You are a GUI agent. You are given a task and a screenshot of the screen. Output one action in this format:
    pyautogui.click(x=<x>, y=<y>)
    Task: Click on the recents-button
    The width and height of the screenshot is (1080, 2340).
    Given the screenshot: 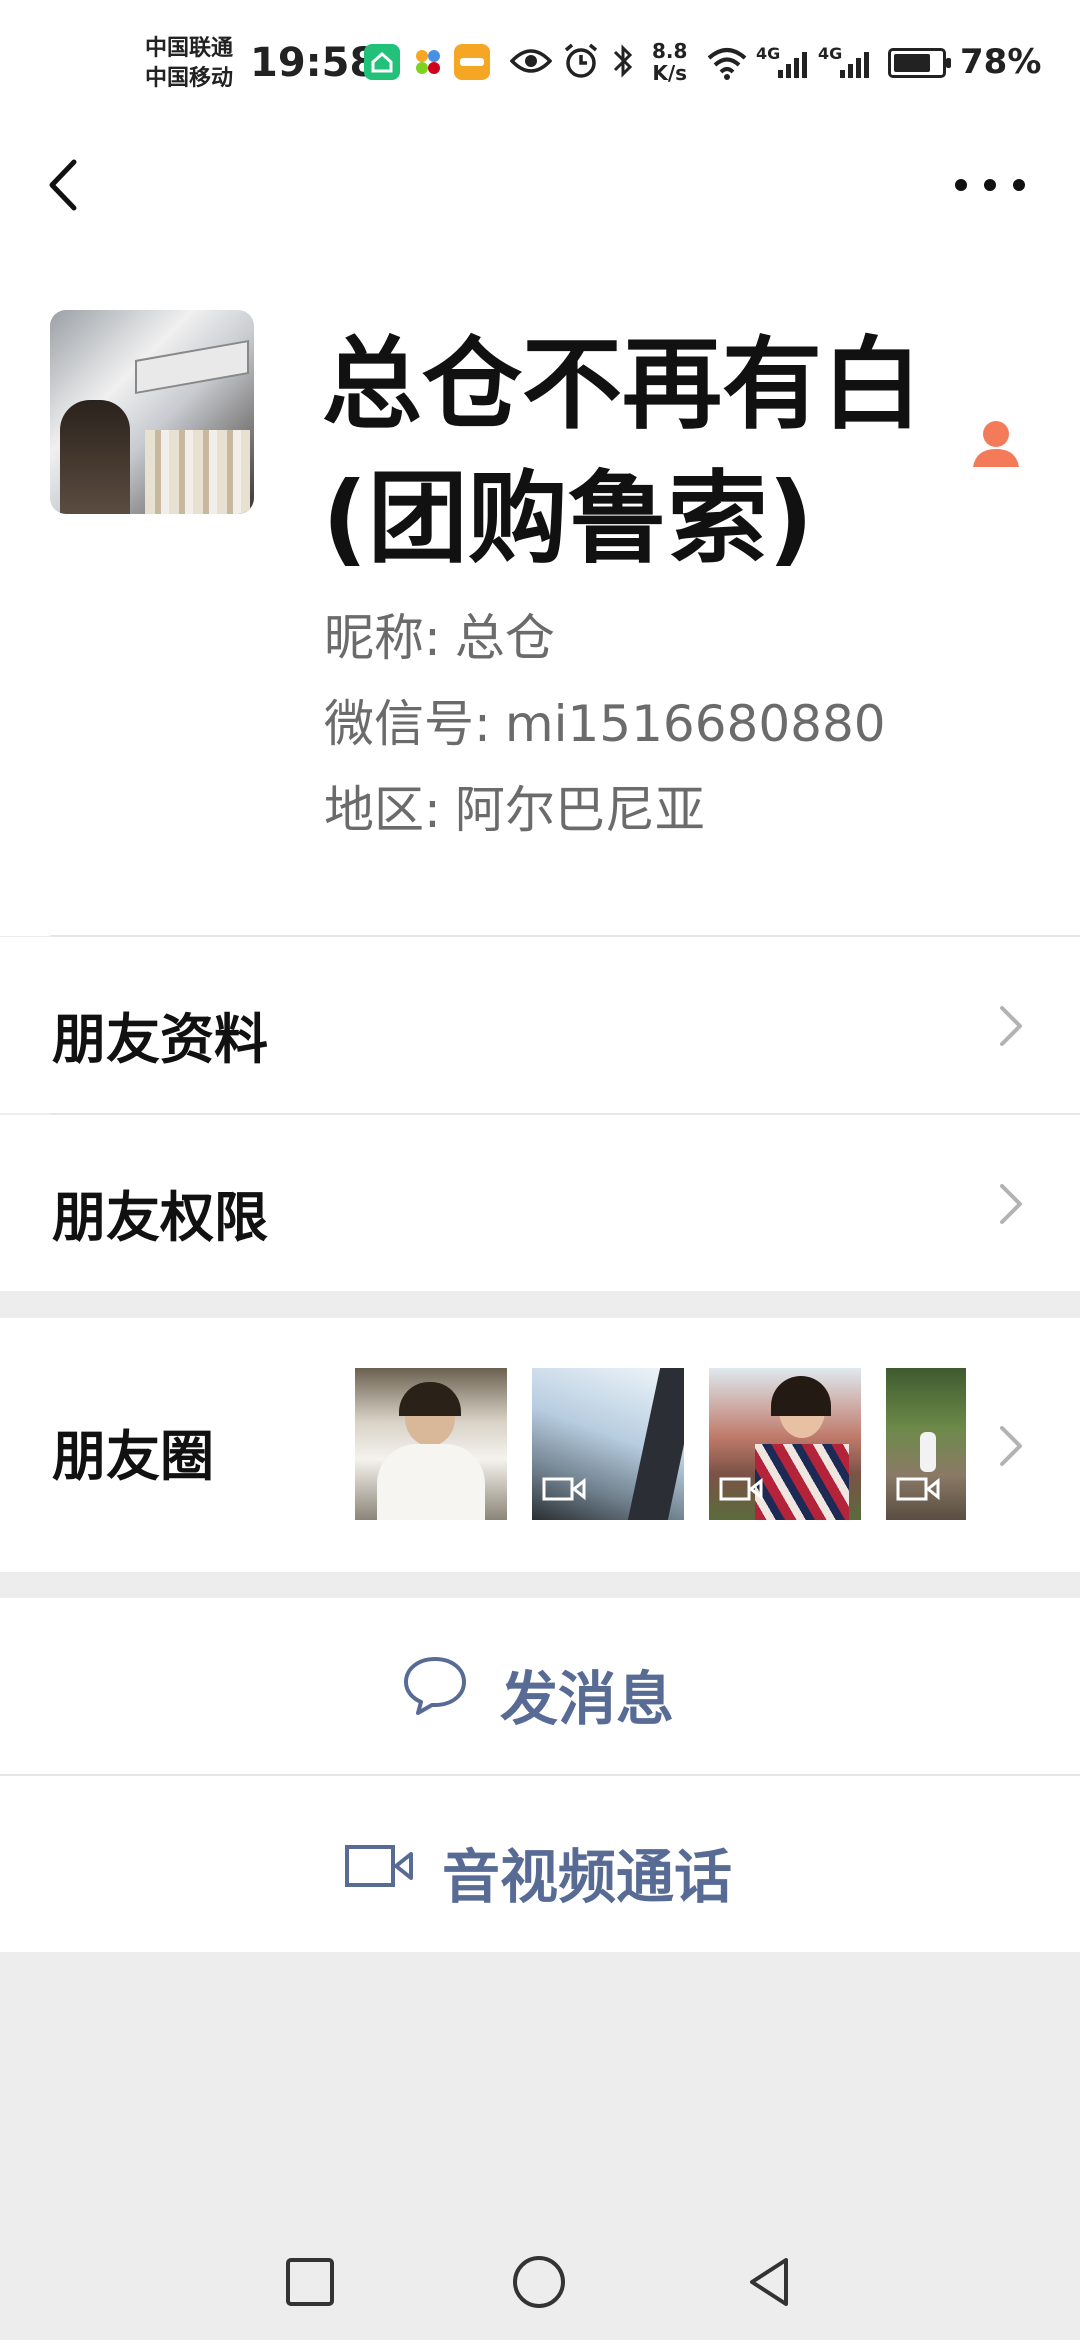 What is the action you would take?
    pyautogui.click(x=310, y=2282)
    